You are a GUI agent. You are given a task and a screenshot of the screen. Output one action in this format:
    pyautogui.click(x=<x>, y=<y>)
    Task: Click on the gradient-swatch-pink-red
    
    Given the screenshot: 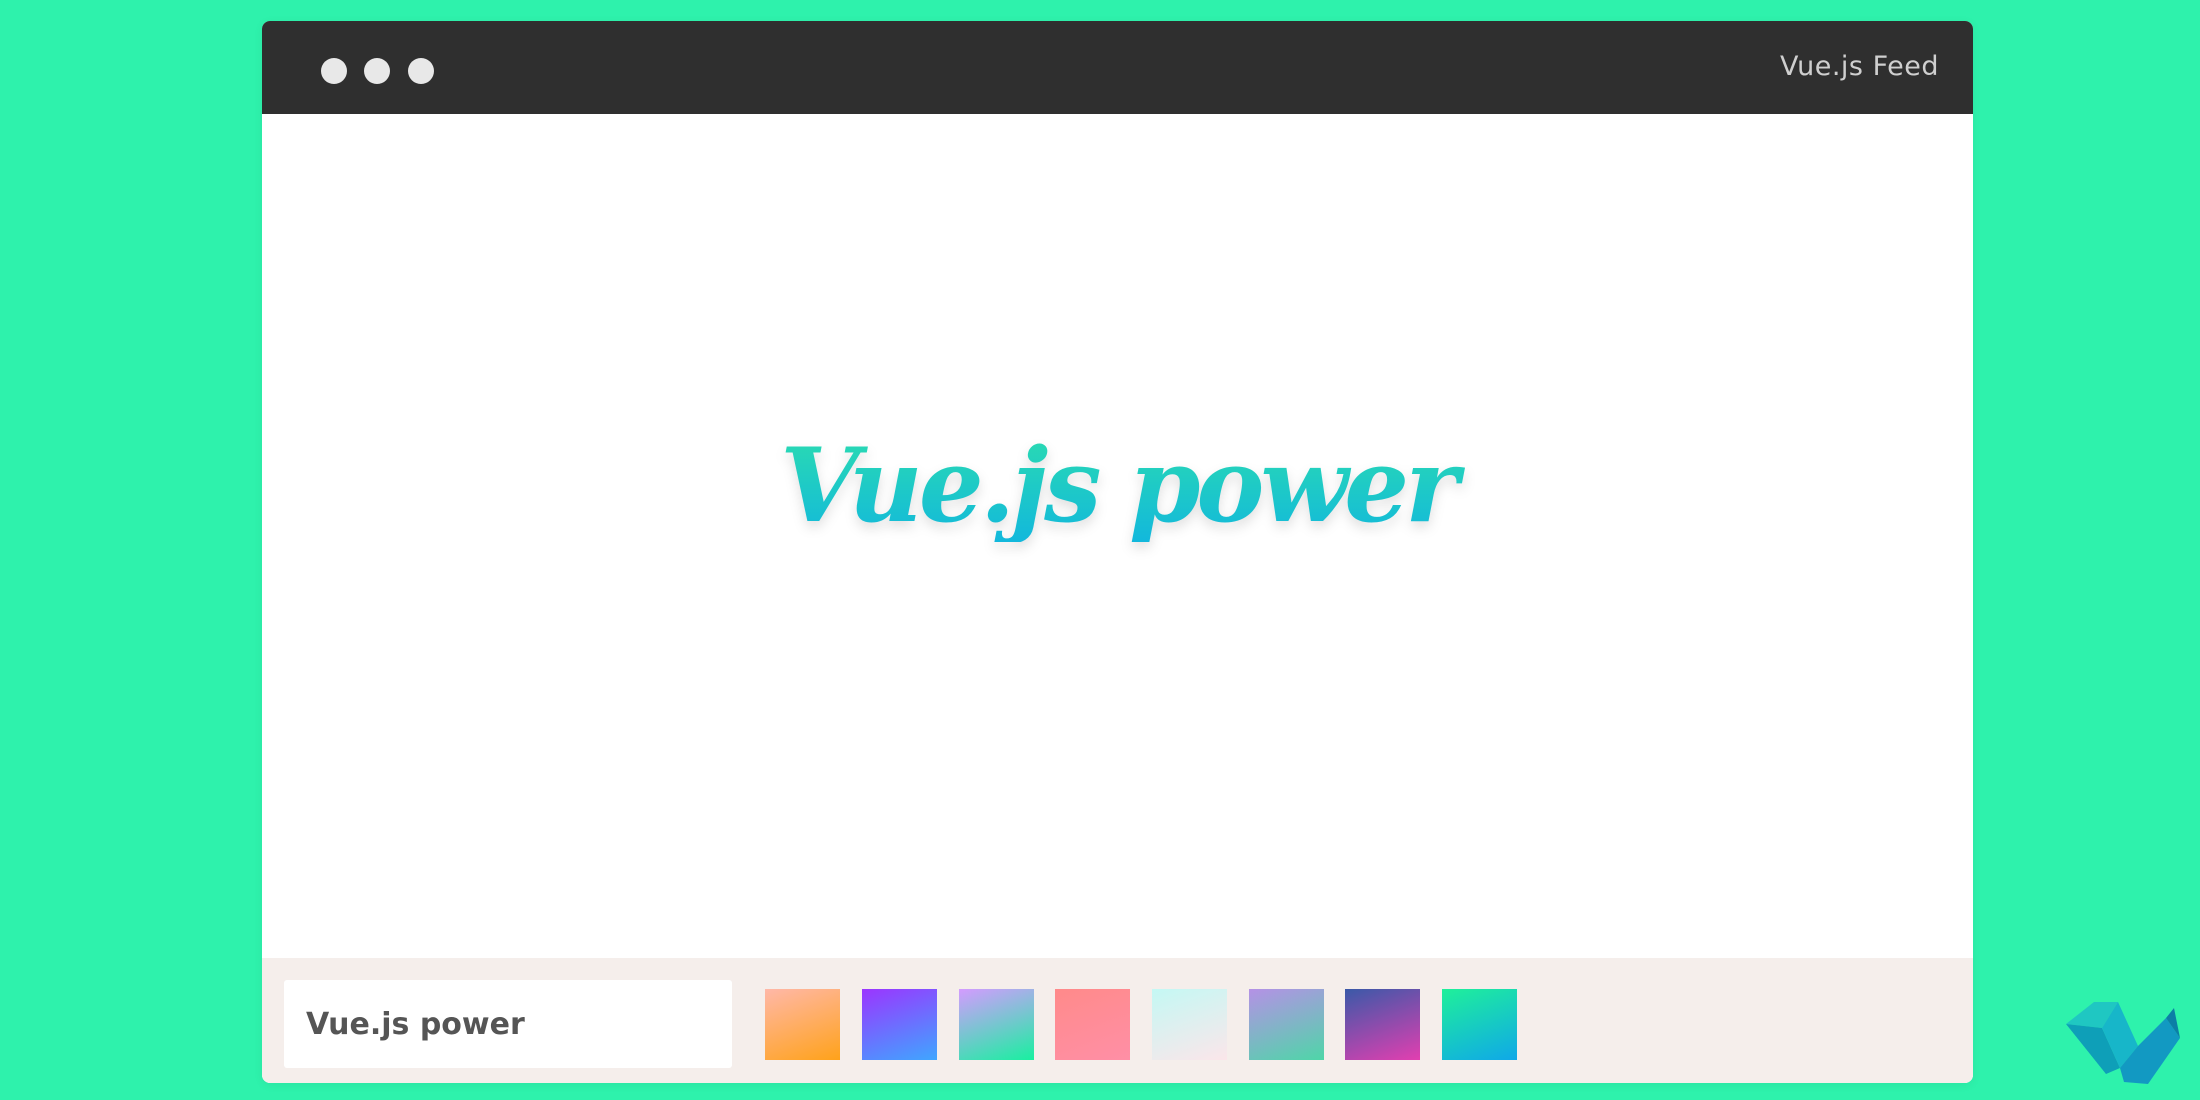 What is the action you would take?
    pyautogui.click(x=1092, y=1024)
    